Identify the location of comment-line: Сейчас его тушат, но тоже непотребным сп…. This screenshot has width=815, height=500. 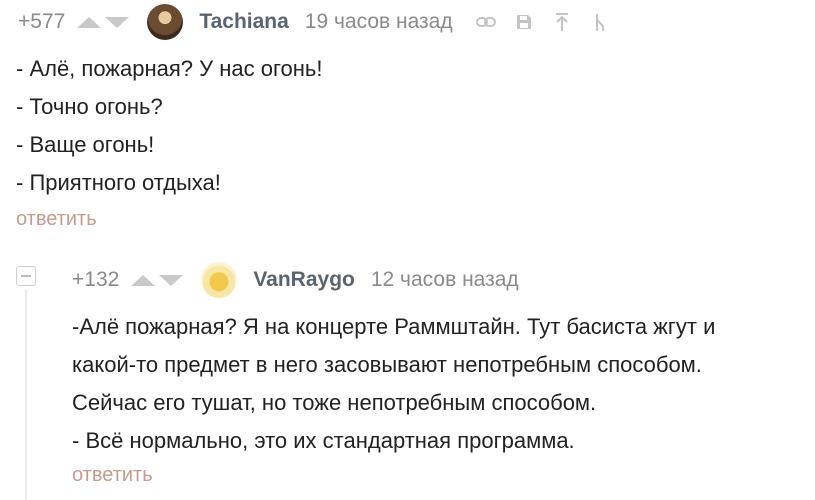
(334, 402).